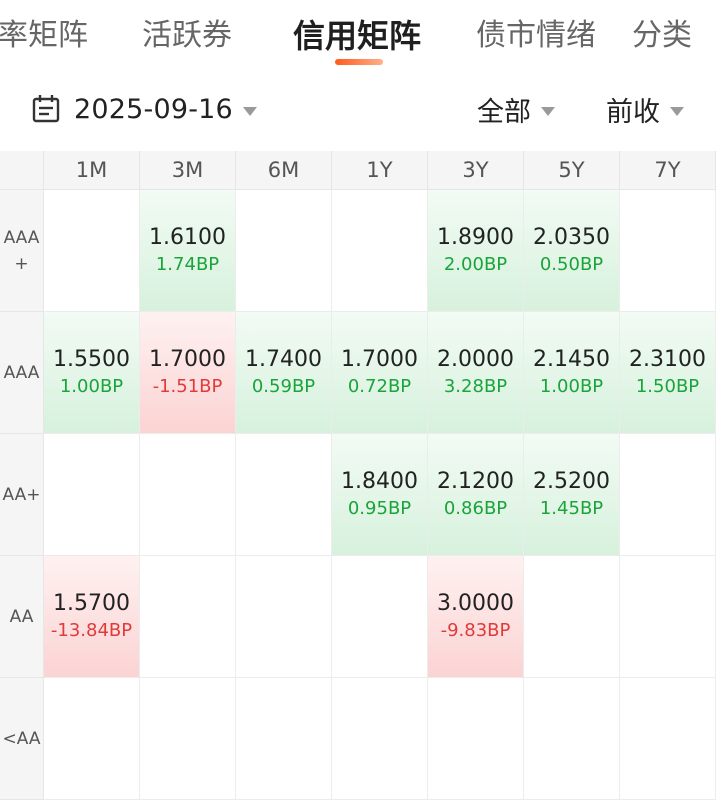 This screenshot has height=800, width=718. Describe the element at coordinates (187, 264) in the screenshot. I see `yield-change: 1.74BP` at that location.